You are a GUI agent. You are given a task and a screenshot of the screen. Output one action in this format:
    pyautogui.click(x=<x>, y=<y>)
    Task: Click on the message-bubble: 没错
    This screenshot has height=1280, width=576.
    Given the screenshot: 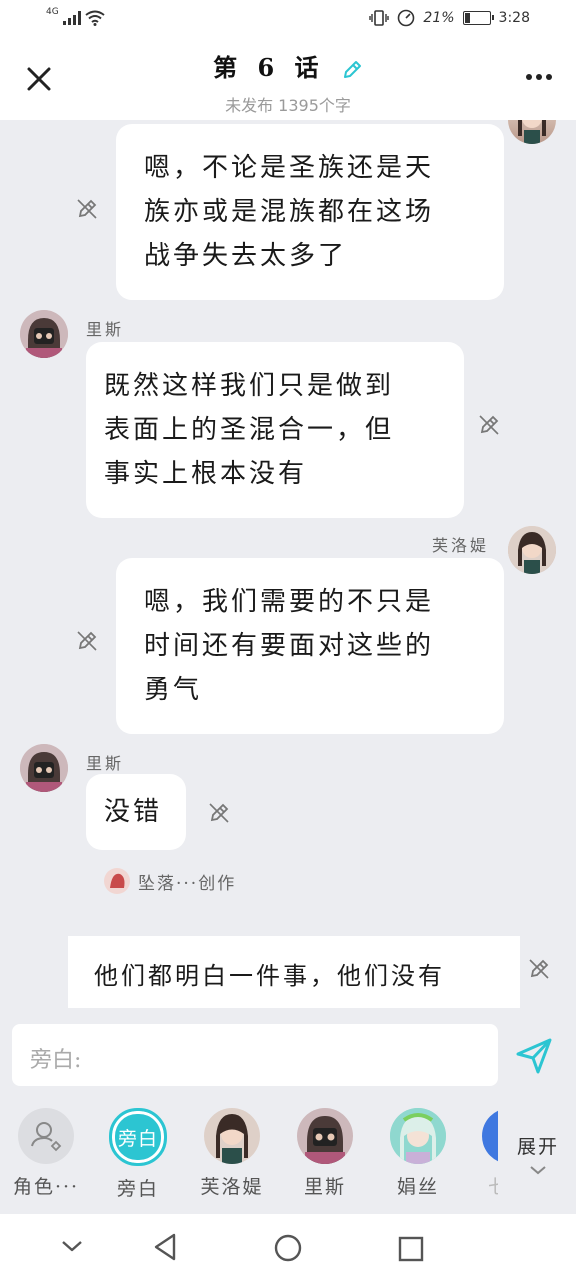 What is the action you would take?
    pyautogui.click(x=136, y=812)
    